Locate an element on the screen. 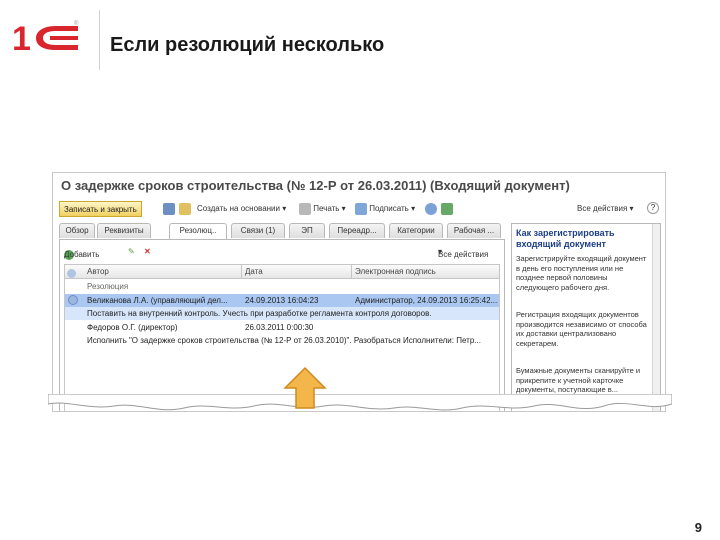  resolutions-all-actions-label: Все действия is located at coordinates (463, 254).